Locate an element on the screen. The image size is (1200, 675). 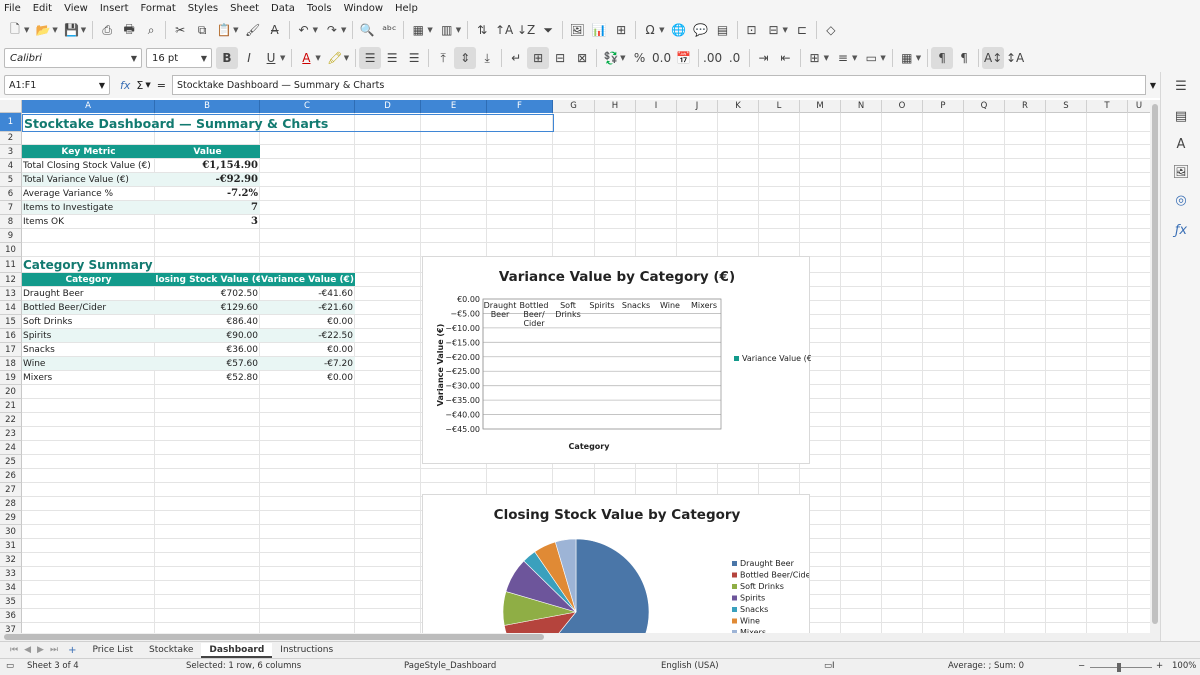
font-color-icon: A is located at coordinates (306, 58).